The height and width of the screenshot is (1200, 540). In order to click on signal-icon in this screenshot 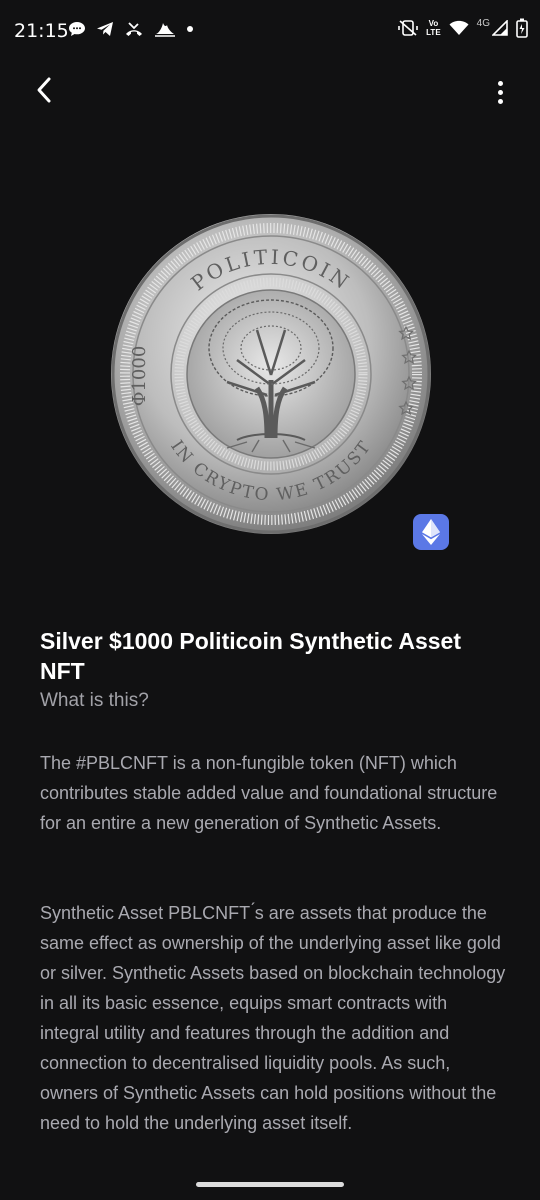, I will do `click(500, 28)`.